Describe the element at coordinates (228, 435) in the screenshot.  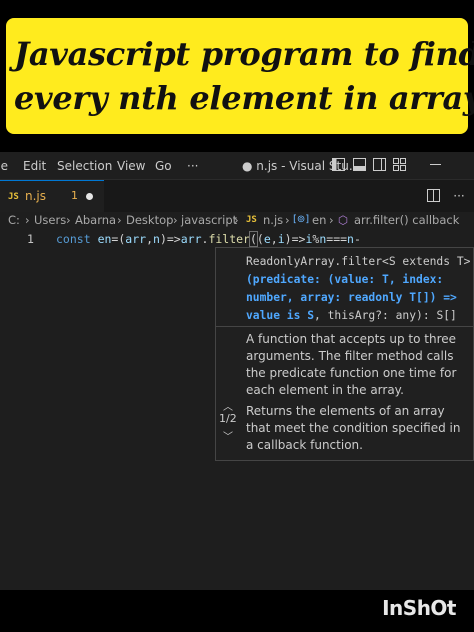
I see `next-overload-icon: ﹀` at that location.